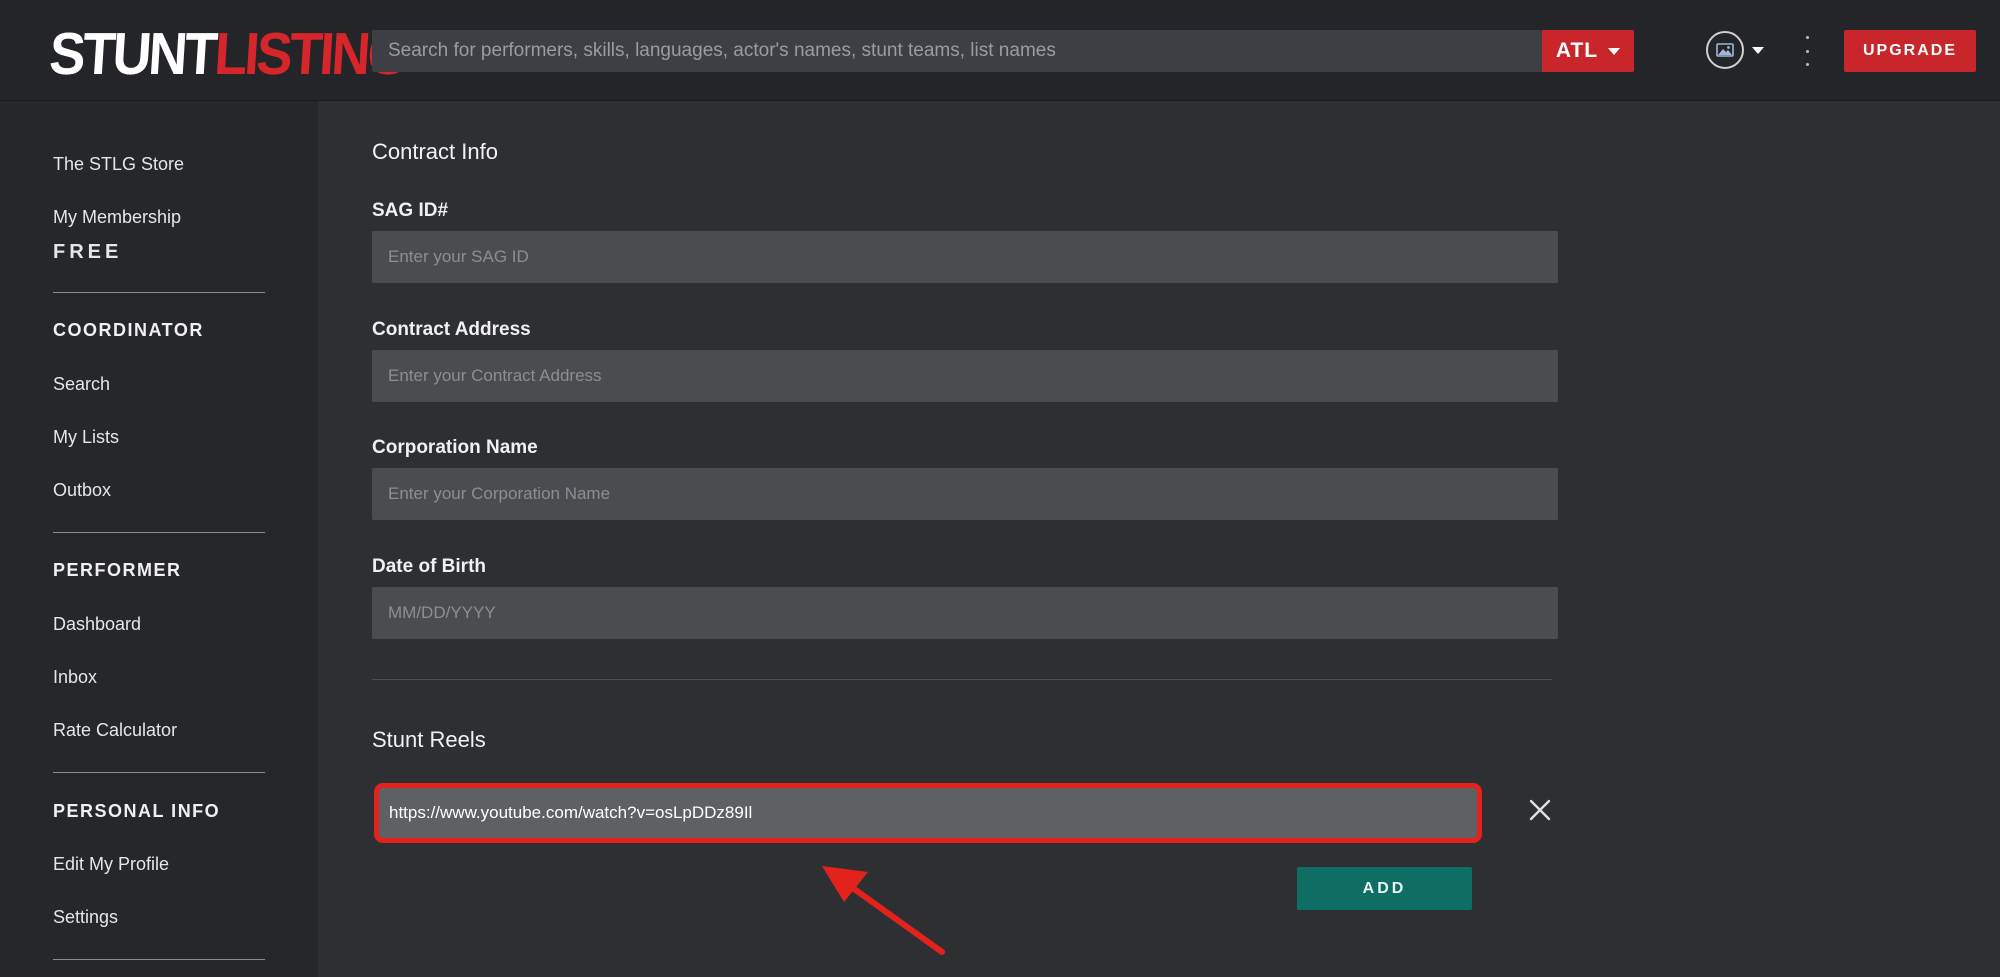  Describe the element at coordinates (228, 54) in the screenshot. I see `stuntlisting-logo: STUNTLISTING` at that location.